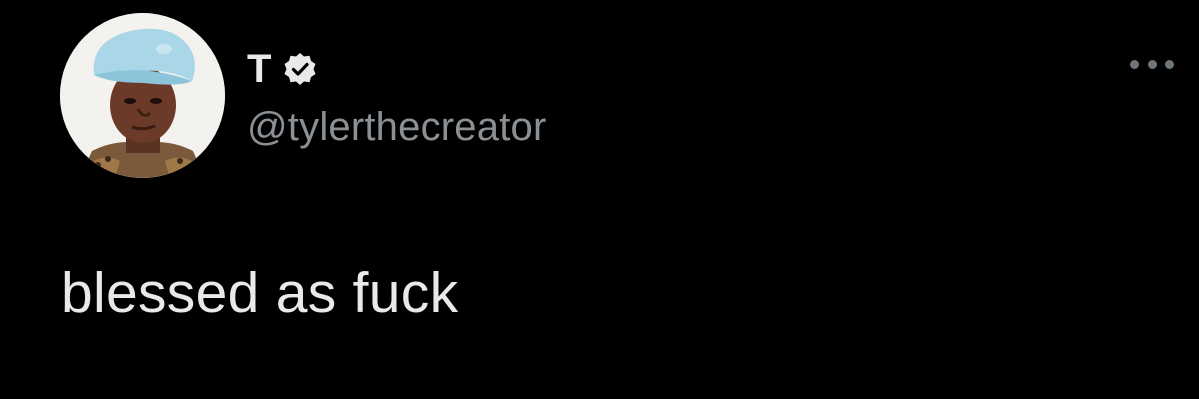 The image size is (1199, 399). What do you see at coordinates (300, 69) in the screenshot?
I see `verified-badge-icon` at bounding box center [300, 69].